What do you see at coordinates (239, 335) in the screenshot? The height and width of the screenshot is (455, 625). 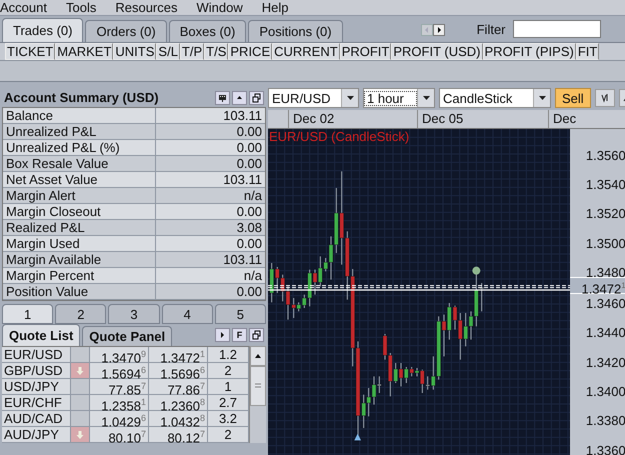 I see `f-button: F` at bounding box center [239, 335].